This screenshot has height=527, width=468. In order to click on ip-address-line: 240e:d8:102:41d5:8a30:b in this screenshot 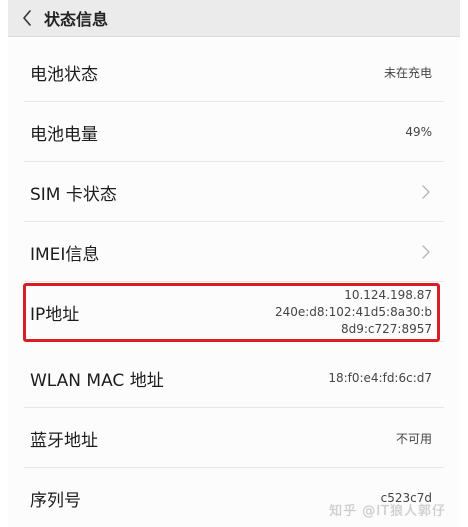, I will do `click(353, 311)`.